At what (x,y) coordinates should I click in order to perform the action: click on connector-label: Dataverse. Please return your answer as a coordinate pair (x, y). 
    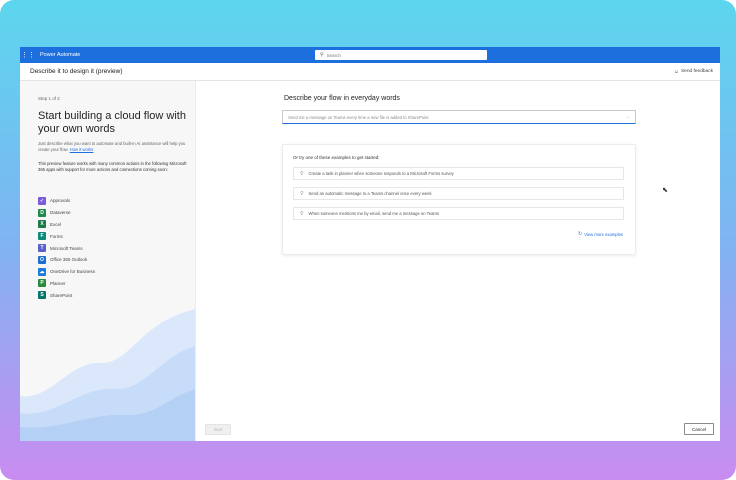
    Looking at the image, I should click on (60, 213).